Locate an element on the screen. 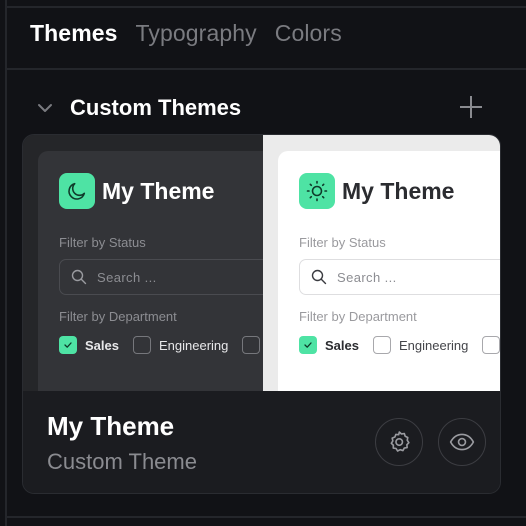 Image resolution: width=526 pixels, height=526 pixels. section-title: Custom Themes is located at coordinates (156, 107).